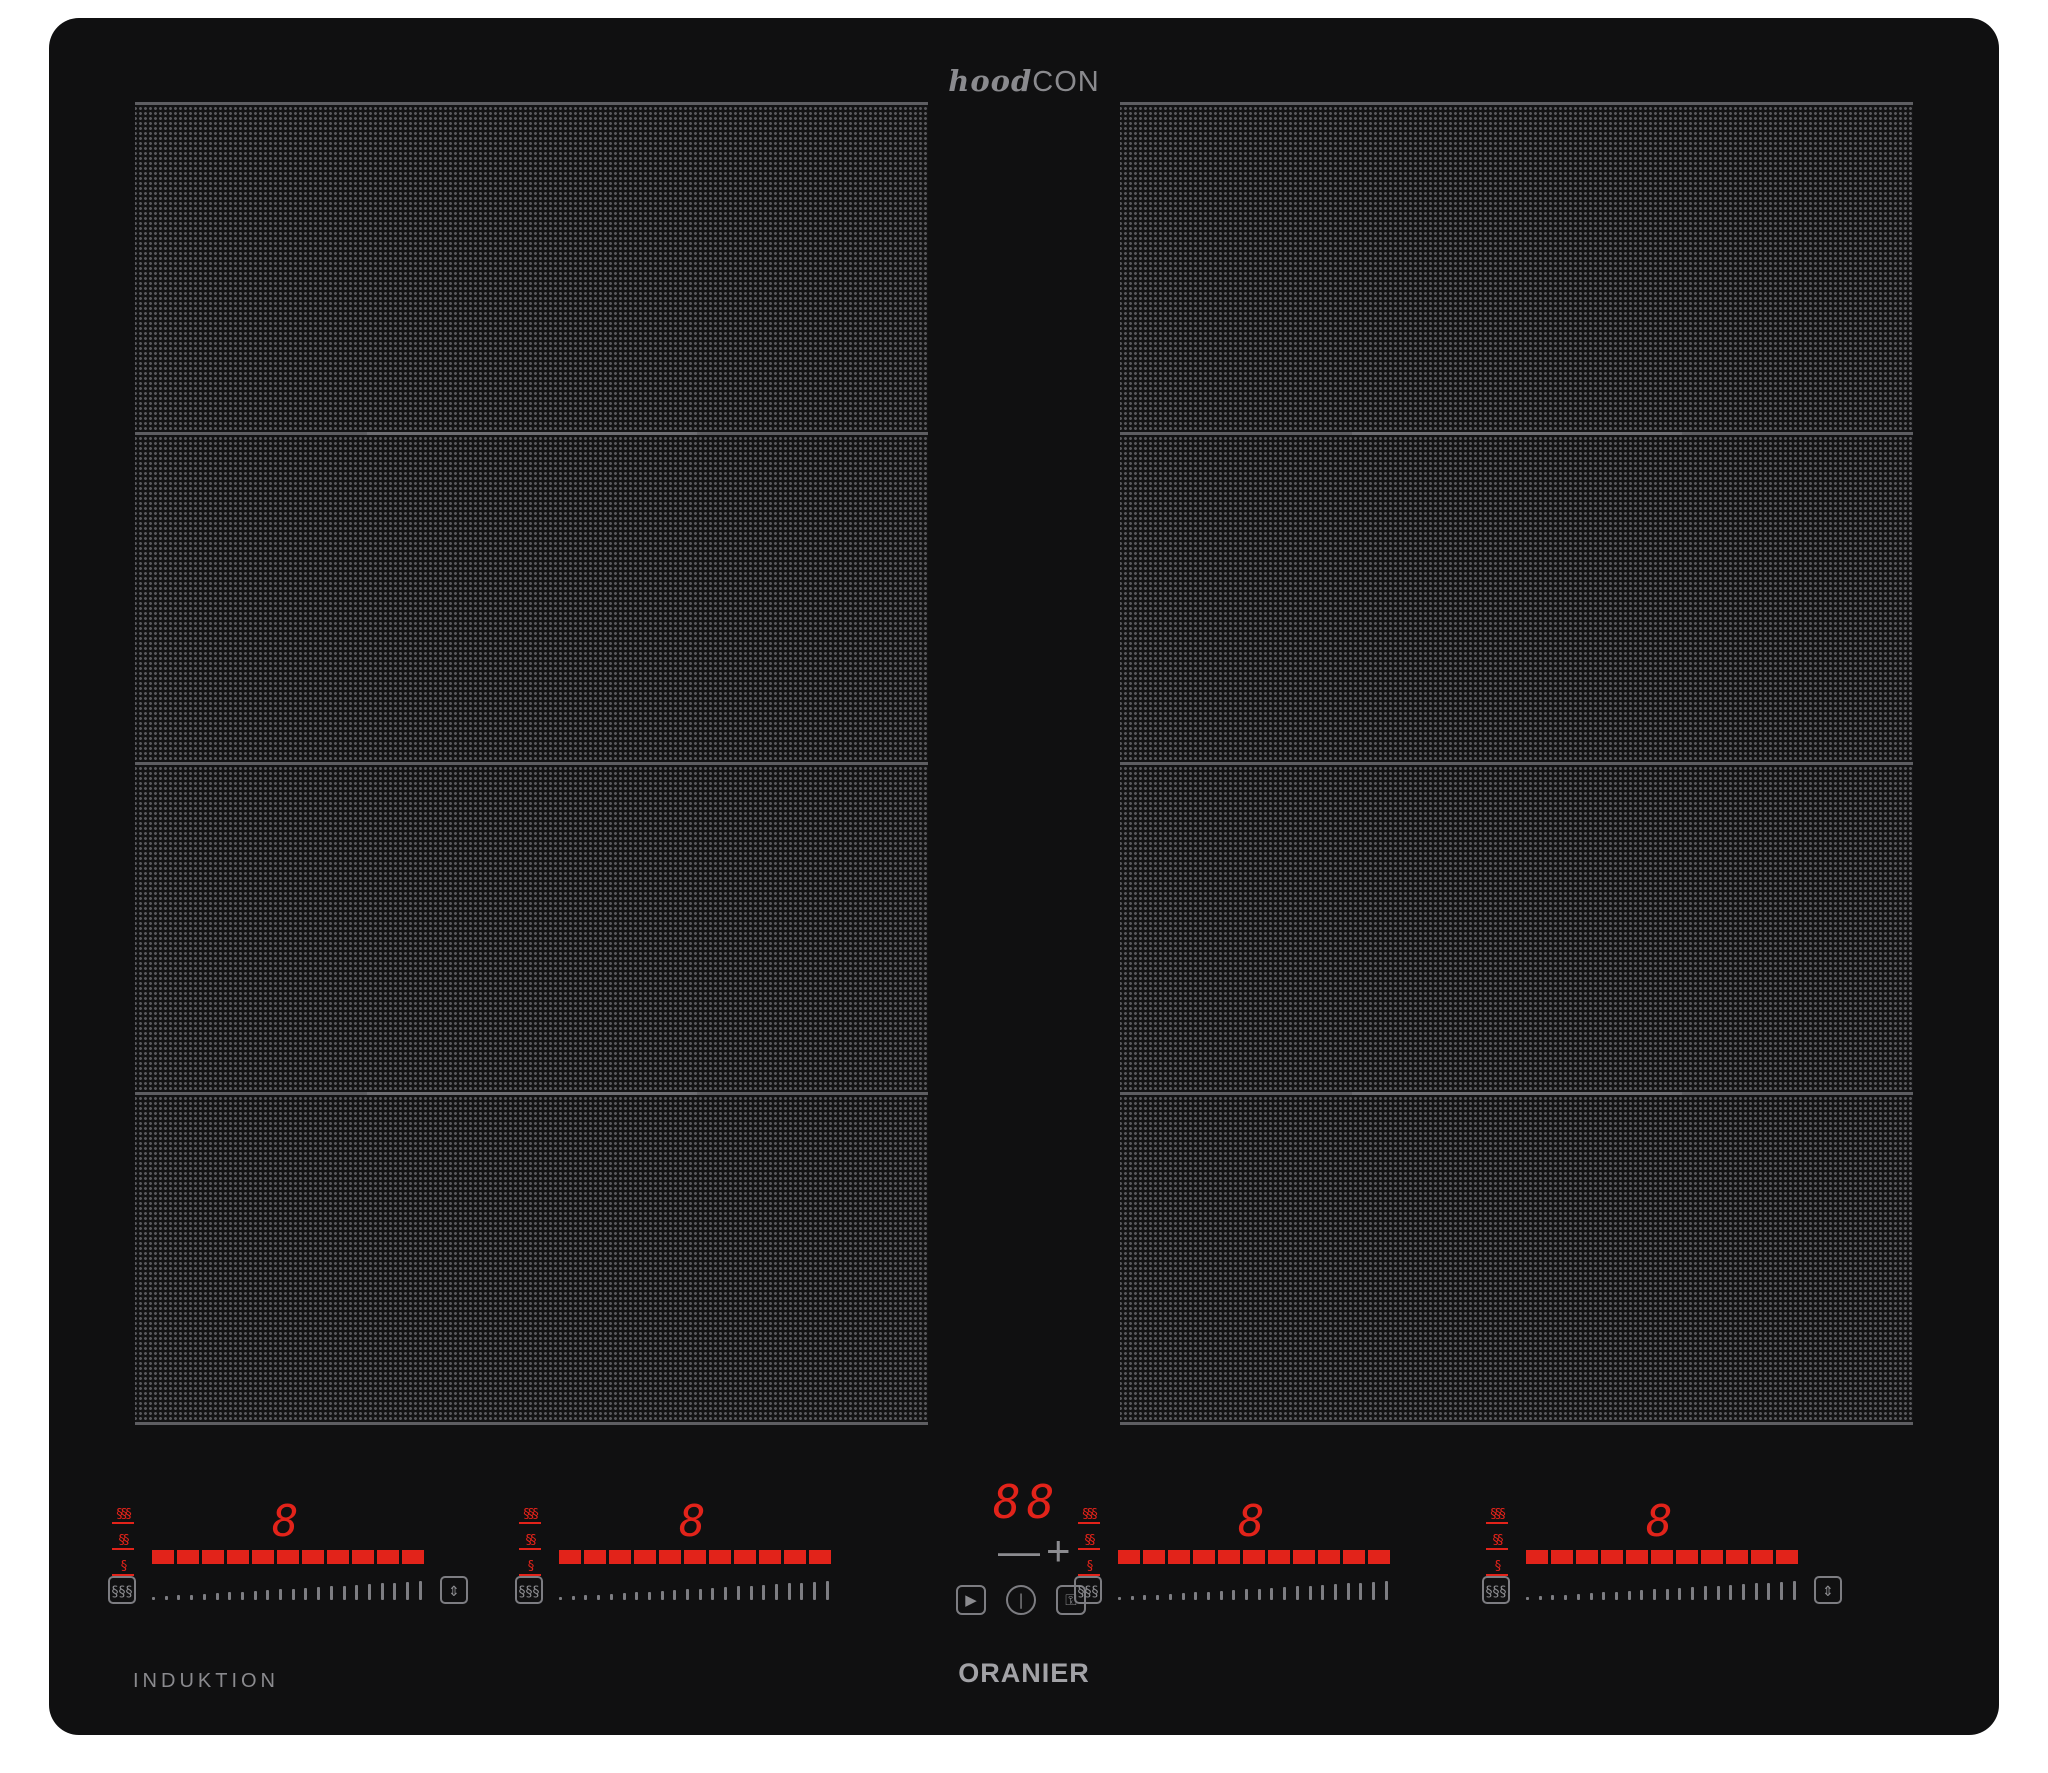 The image size is (2048, 1773). Describe the element at coordinates (1024, 1673) in the screenshot. I see `oranier-logo: ORANIER` at that location.